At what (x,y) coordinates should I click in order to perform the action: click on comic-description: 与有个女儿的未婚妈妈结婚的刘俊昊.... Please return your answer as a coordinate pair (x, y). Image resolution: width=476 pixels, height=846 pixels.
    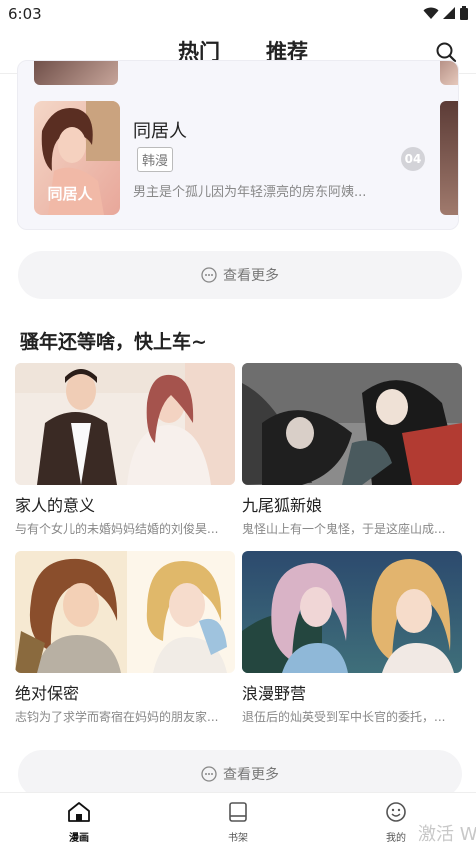
    Looking at the image, I should click on (117, 529).